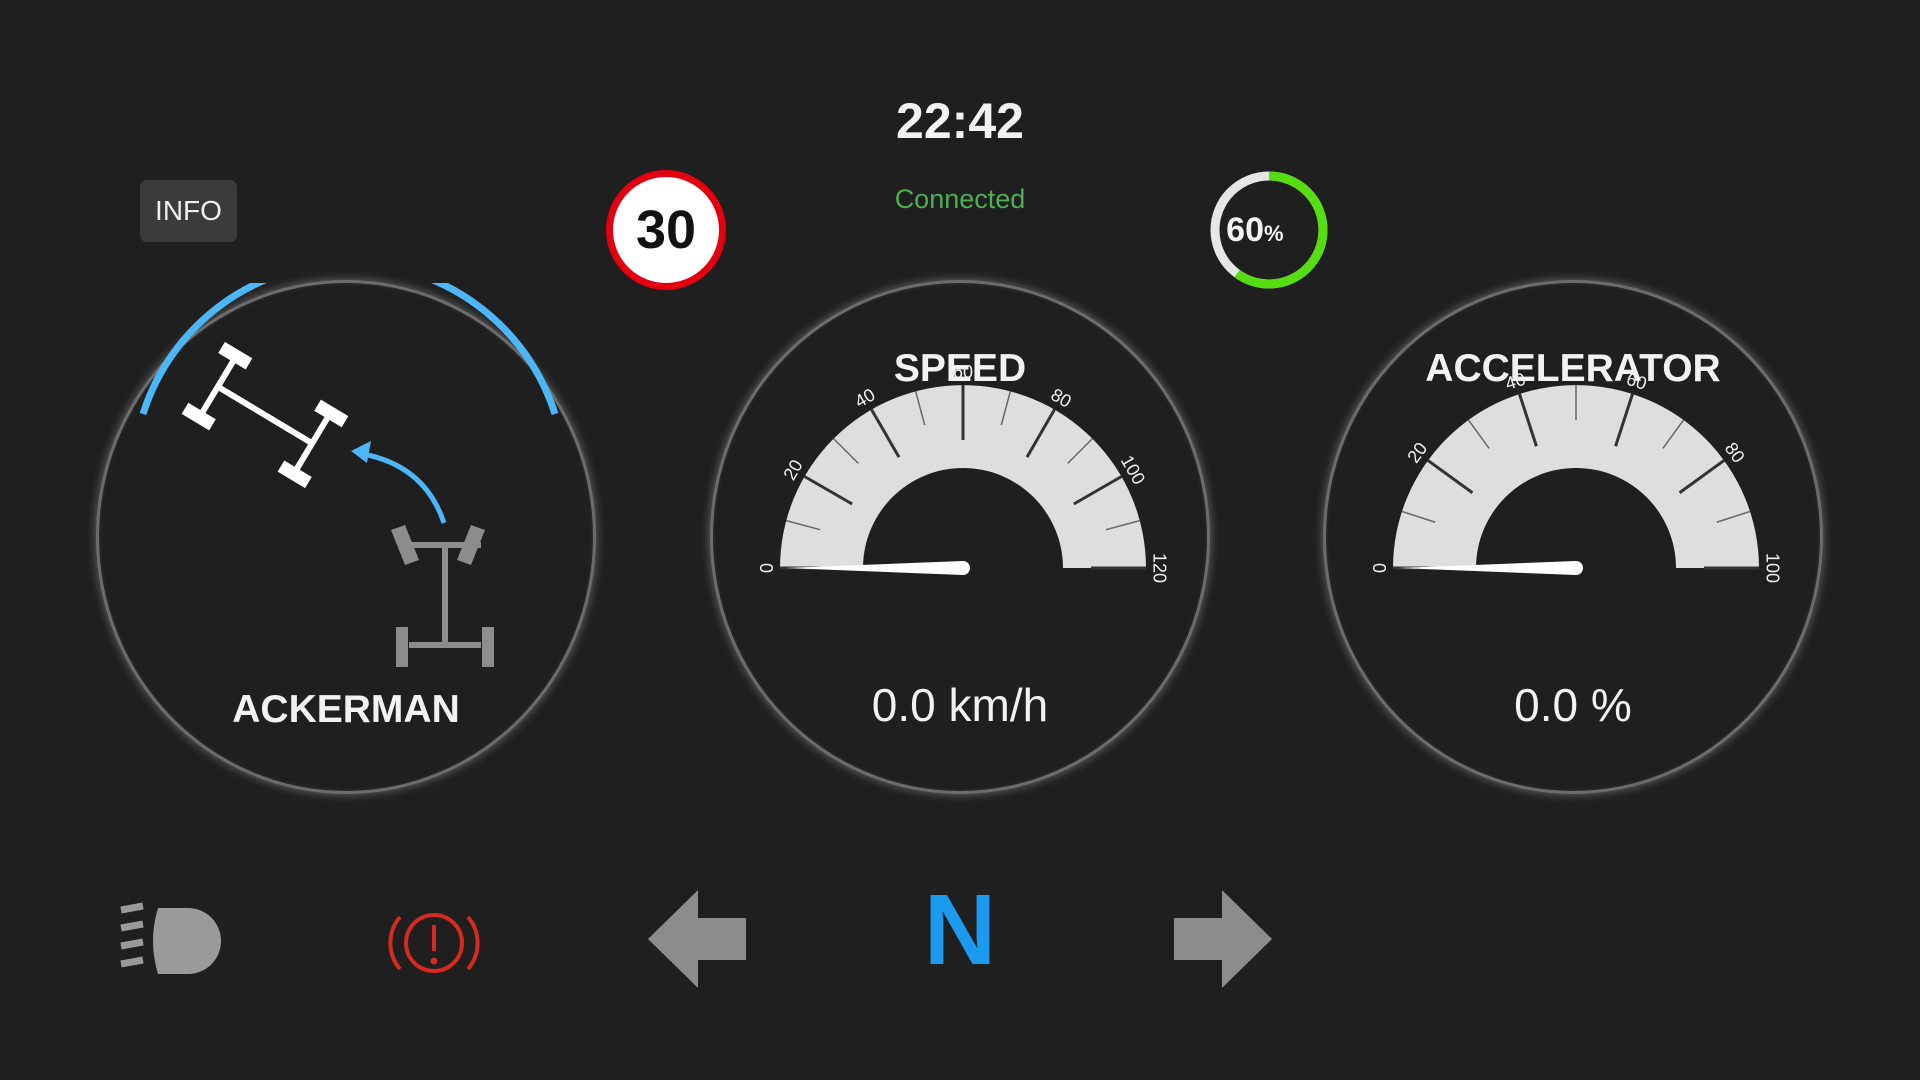 The image size is (1920, 1080). I want to click on speed-gauge: 0 20 40 60 80 100 120 SPEED 0.0 km/h, so click(960, 537).